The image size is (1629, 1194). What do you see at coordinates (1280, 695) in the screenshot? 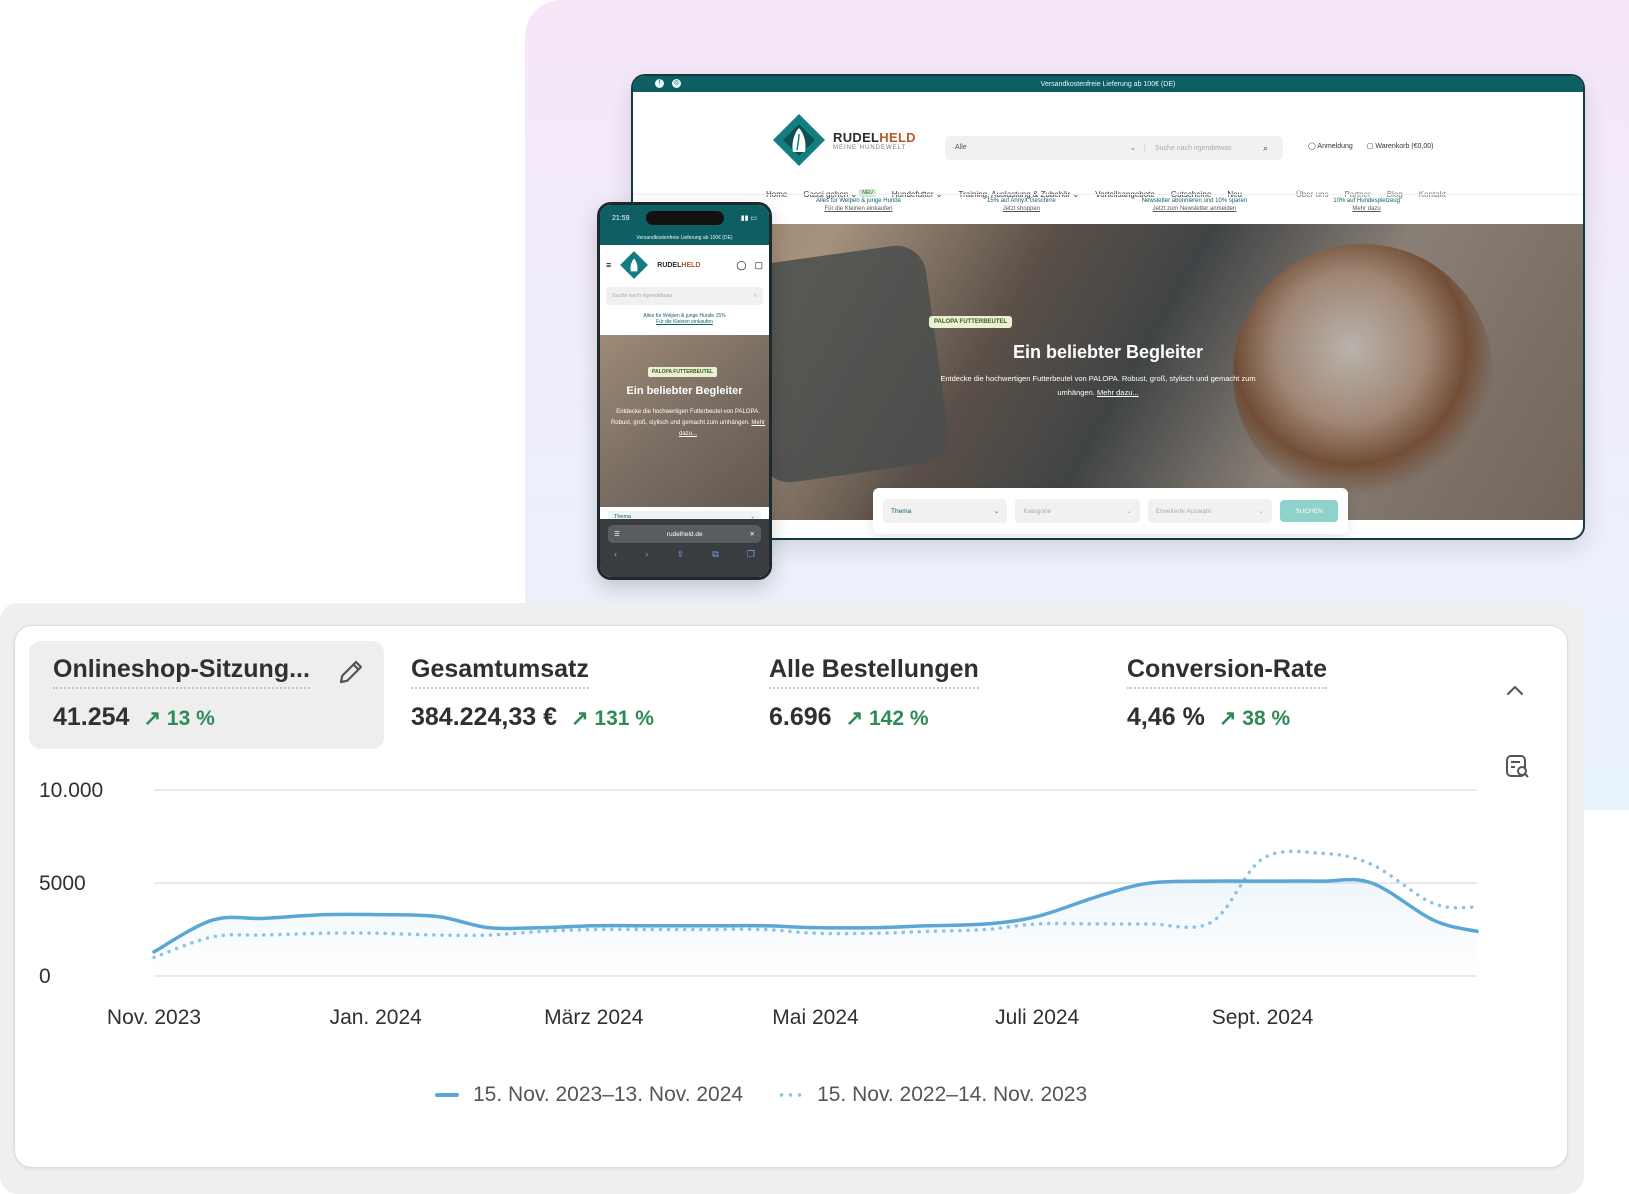
I see `metric-conversion-rate: Conversion-Rate 4,46 % ↗ 38 %` at bounding box center [1280, 695].